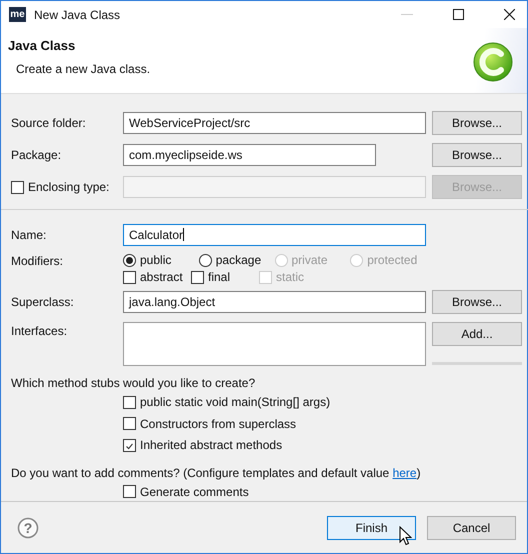  Describe the element at coordinates (17, 14) in the screenshot. I see `app-logo: me` at that location.